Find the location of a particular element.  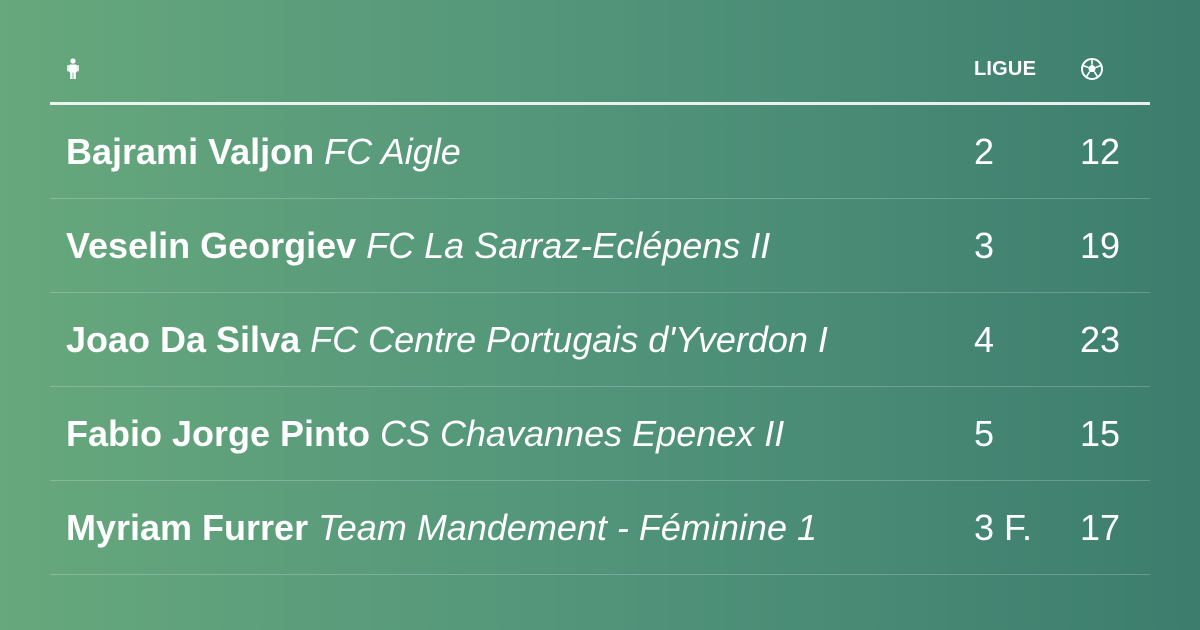

league-value: 3 F. is located at coordinates (1003, 527).